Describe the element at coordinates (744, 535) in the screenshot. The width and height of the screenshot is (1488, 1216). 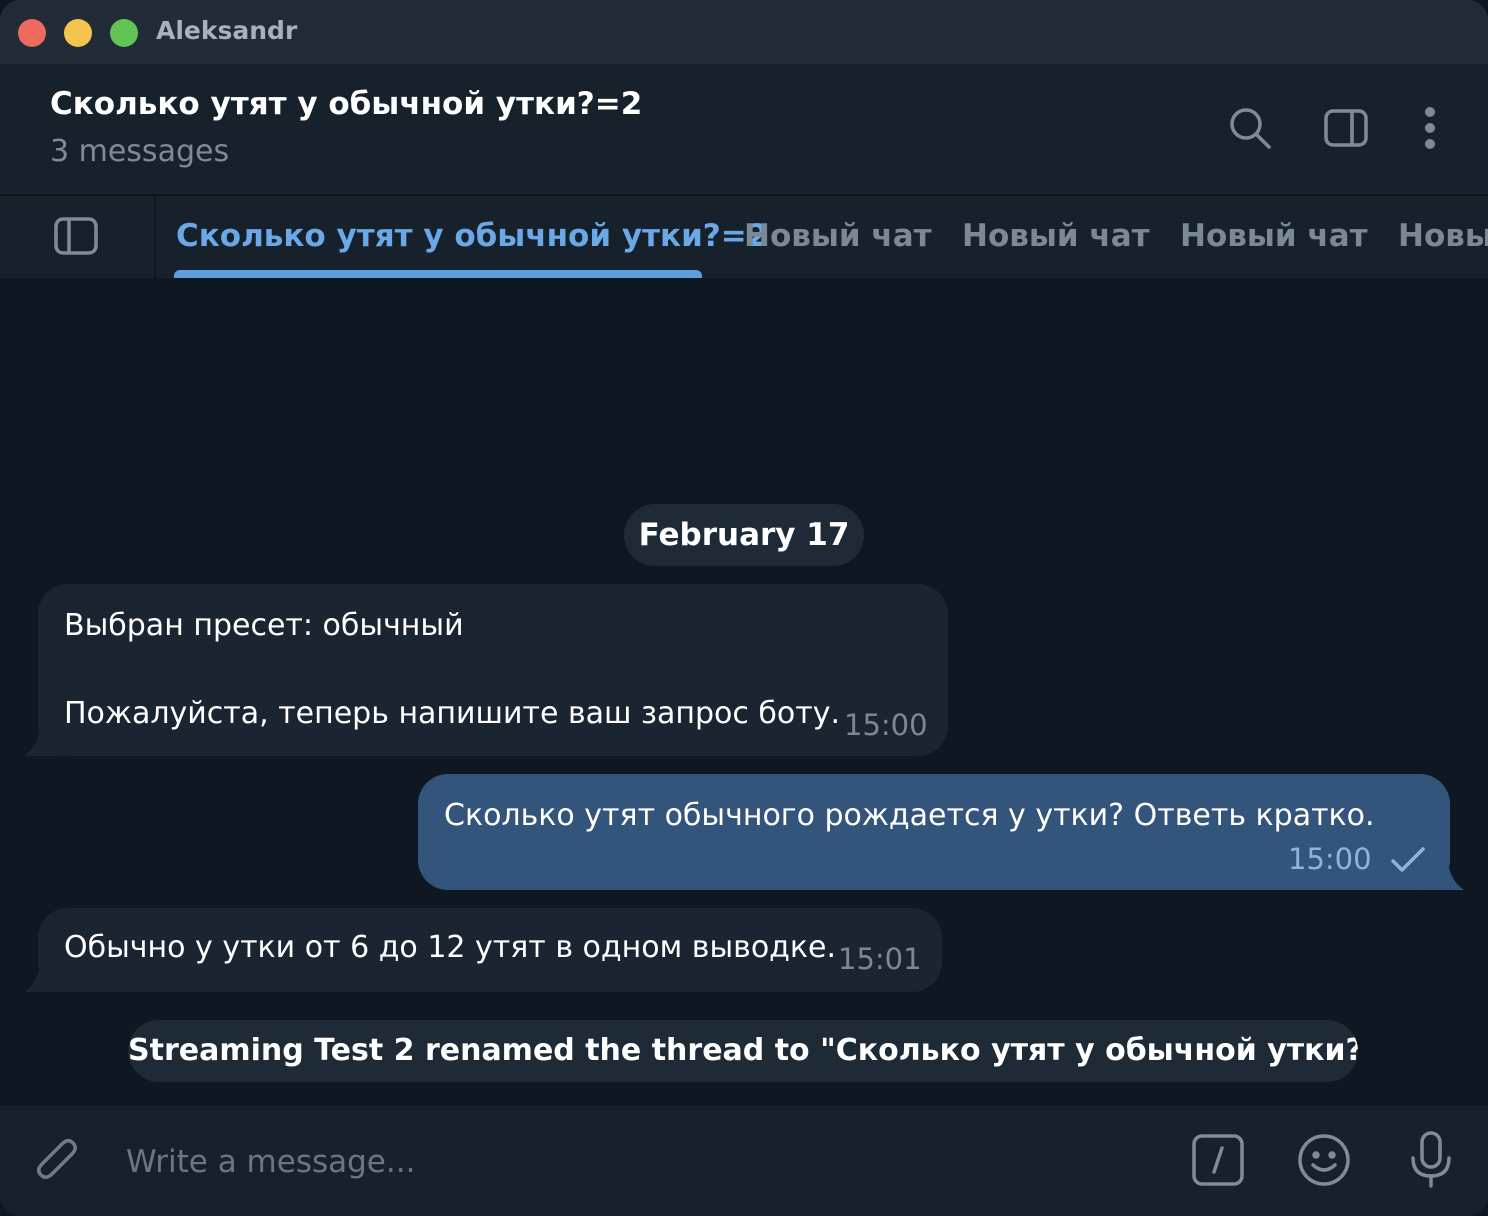
I see `date-separator: February 17` at that location.